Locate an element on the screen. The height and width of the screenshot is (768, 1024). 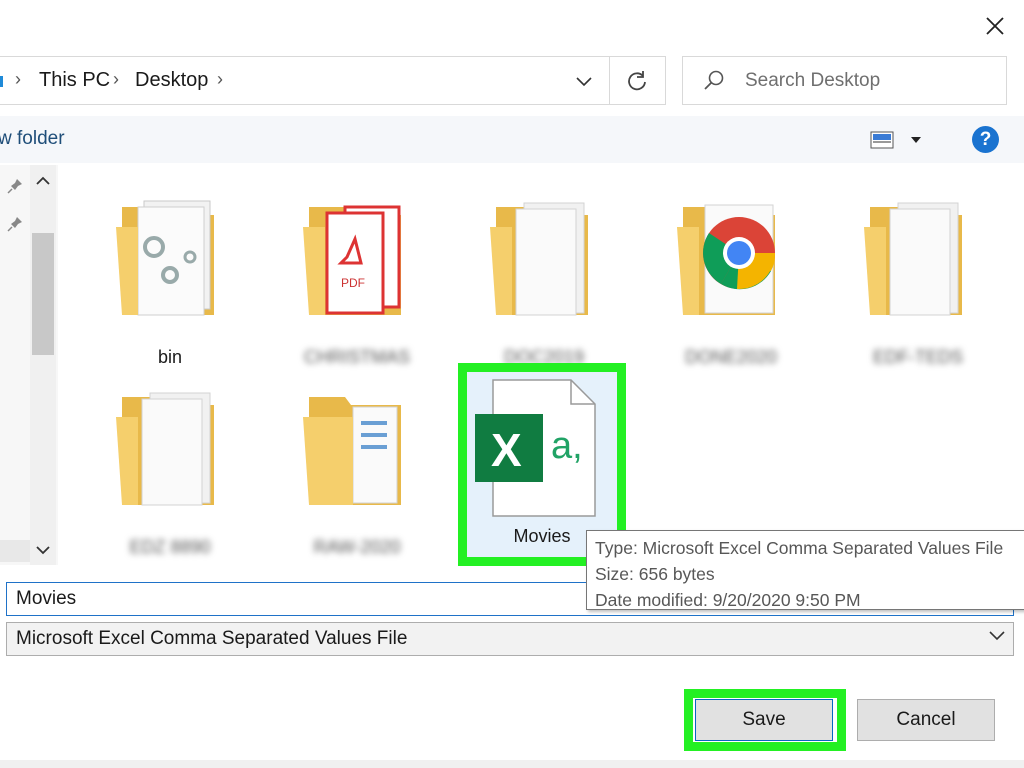
search-box is located at coordinates (844, 80).